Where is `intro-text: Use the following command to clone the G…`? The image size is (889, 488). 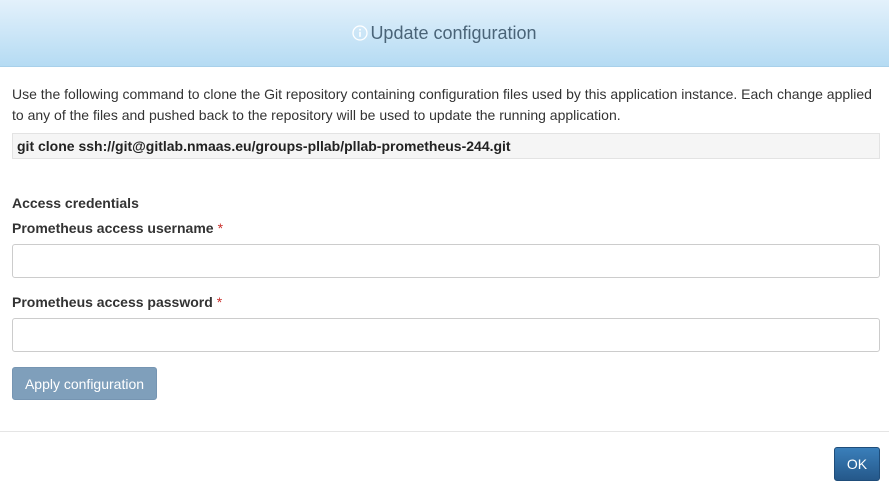
intro-text: Use the following command to clone the G… is located at coordinates (442, 104).